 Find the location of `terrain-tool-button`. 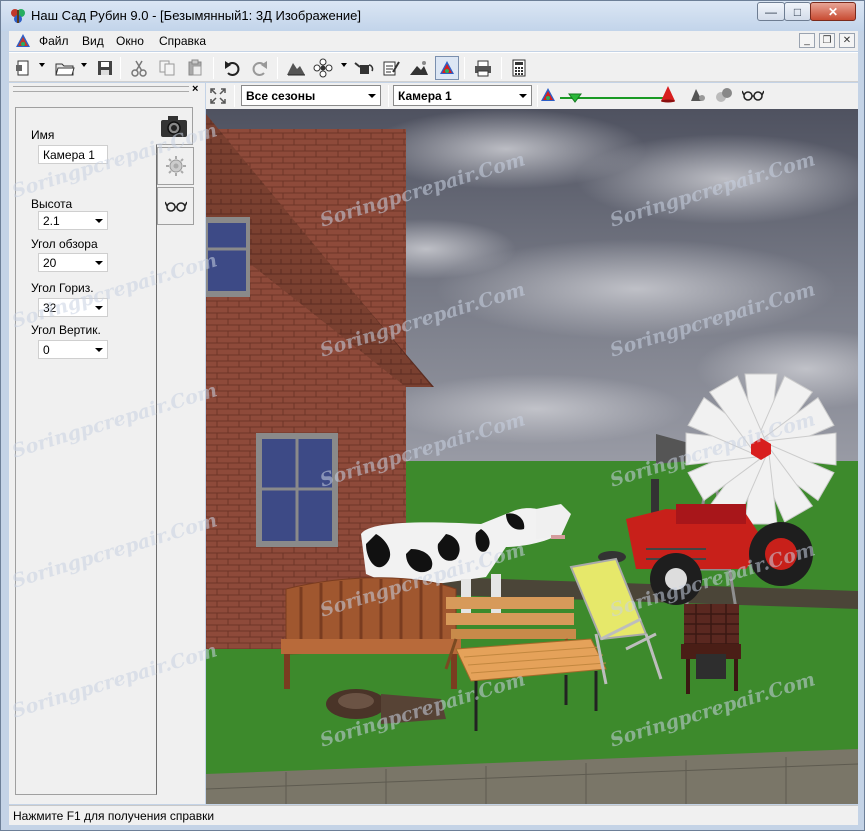

terrain-tool-button is located at coordinates (296, 68).